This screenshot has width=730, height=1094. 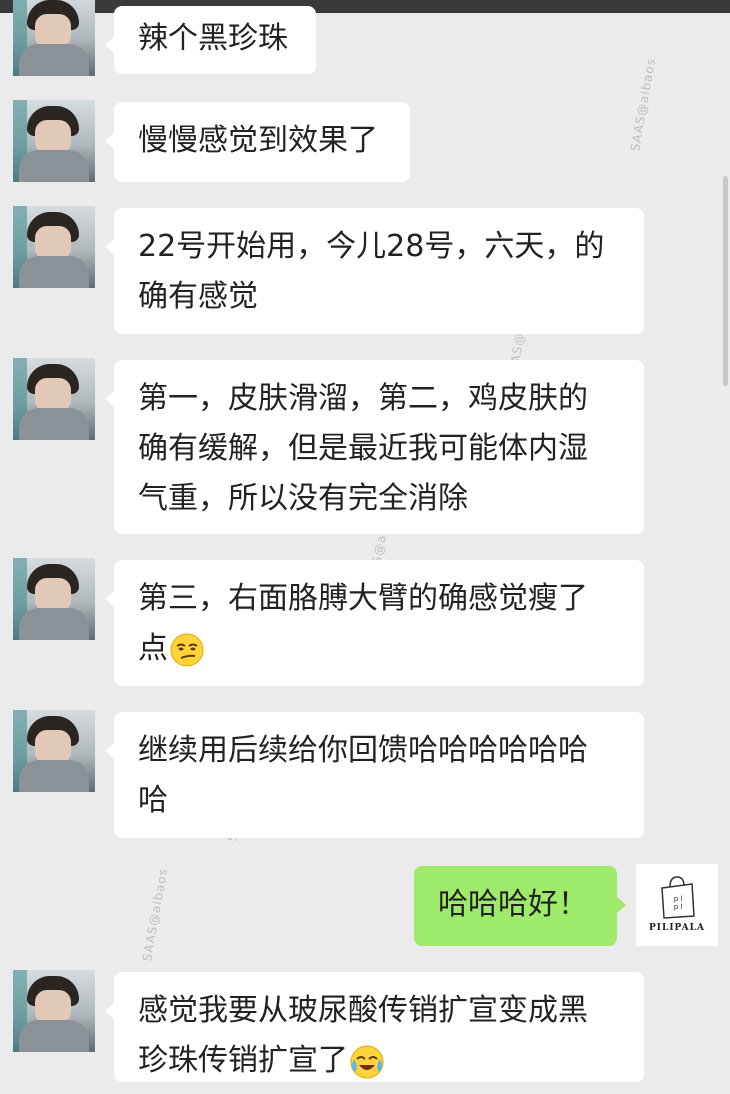 I want to click on message-text-line: 珍珠传销扩宣了, so click(x=379, y=1061).